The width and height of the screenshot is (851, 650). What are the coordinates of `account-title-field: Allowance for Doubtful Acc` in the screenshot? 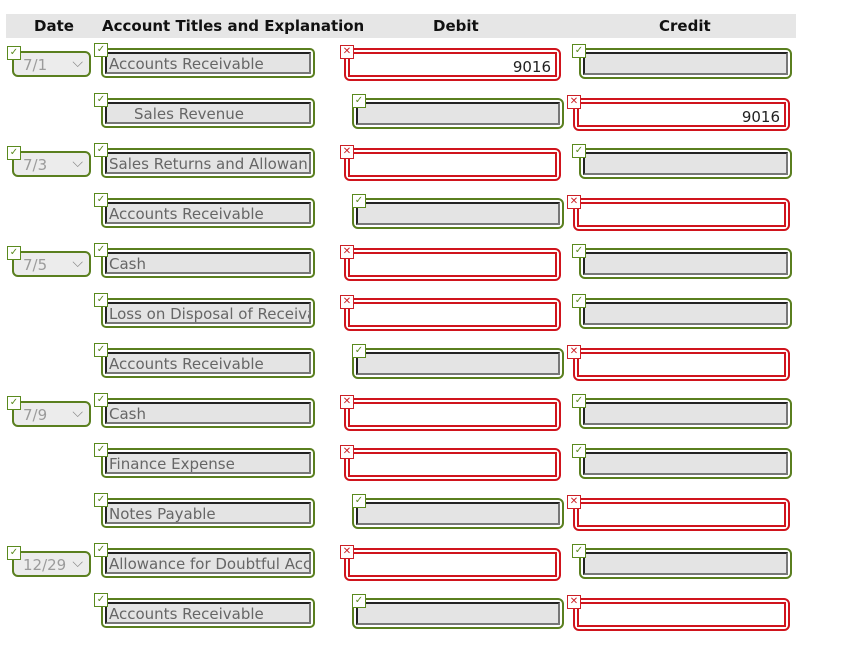 It's located at (208, 563).